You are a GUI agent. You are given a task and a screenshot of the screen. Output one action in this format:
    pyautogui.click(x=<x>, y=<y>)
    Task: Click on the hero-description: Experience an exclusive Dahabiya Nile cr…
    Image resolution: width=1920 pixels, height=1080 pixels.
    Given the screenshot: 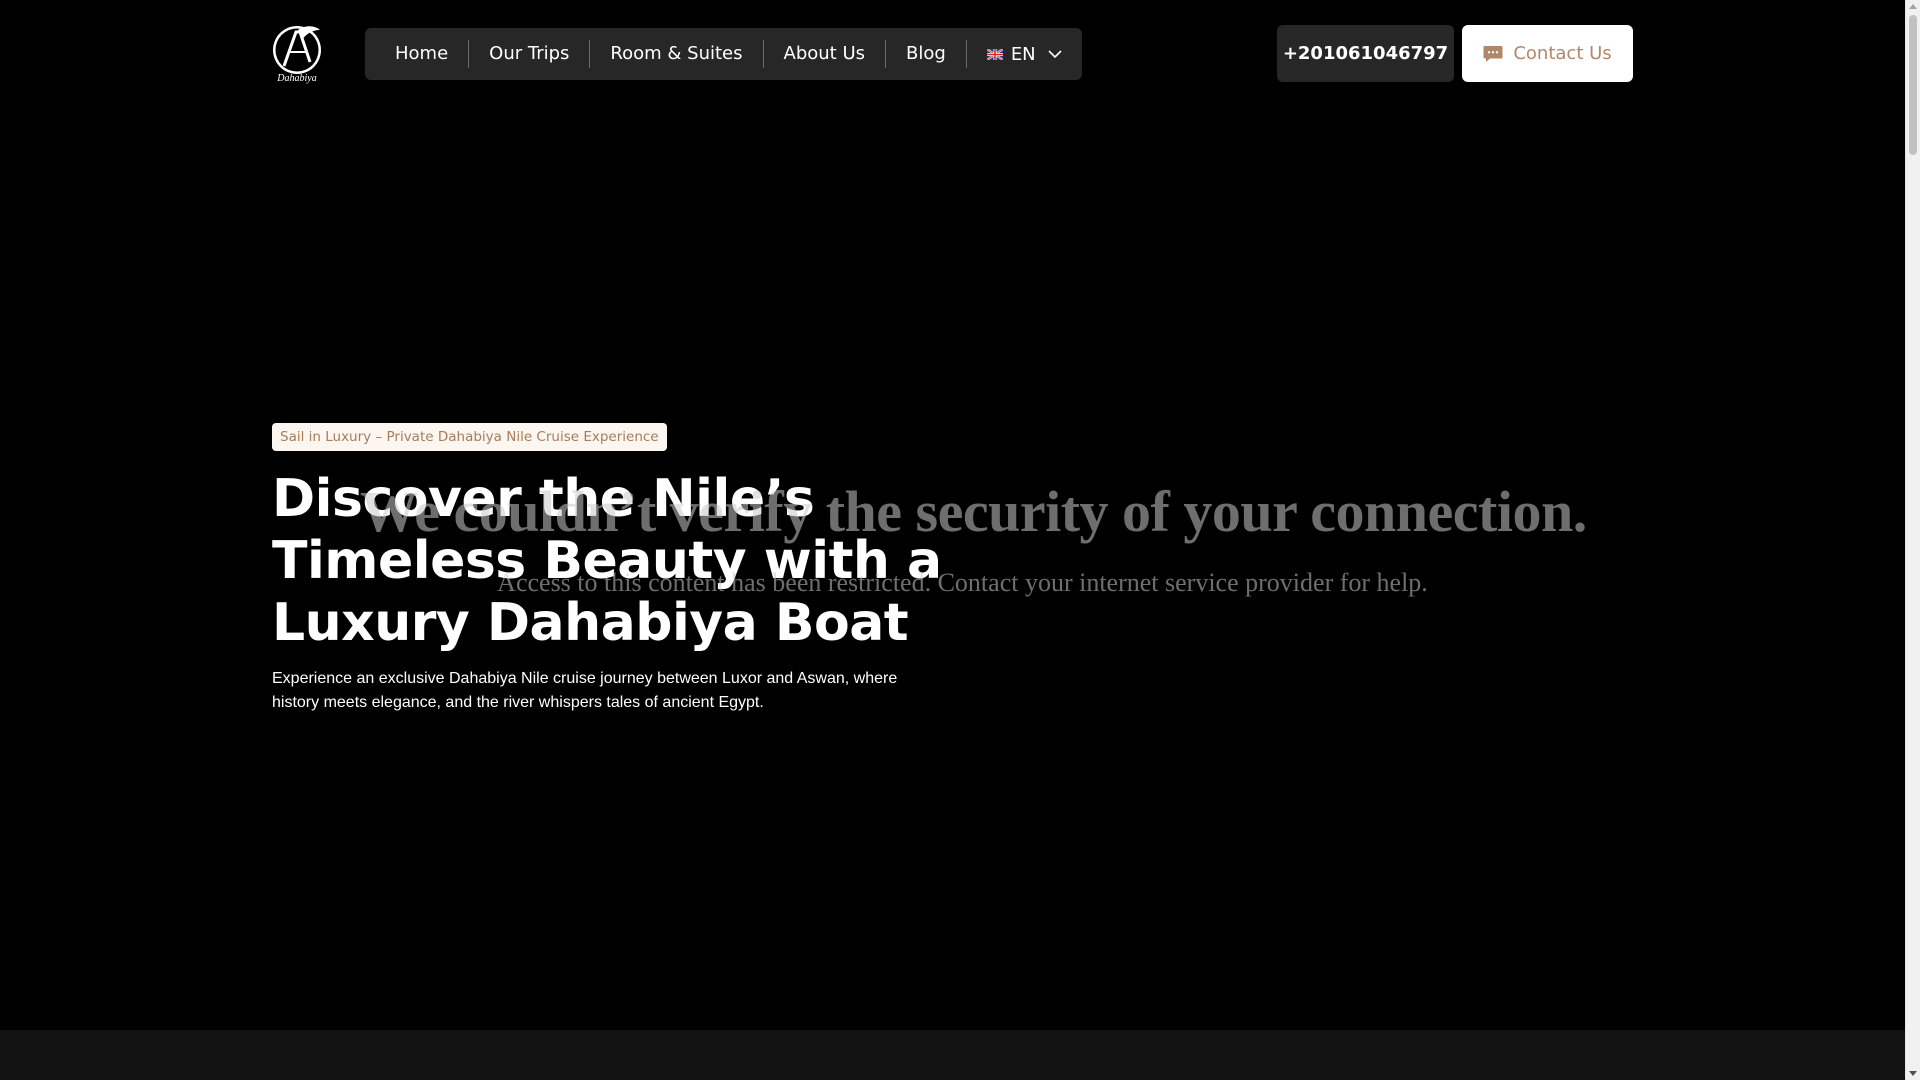 What is the action you would take?
    pyautogui.click(x=585, y=690)
    